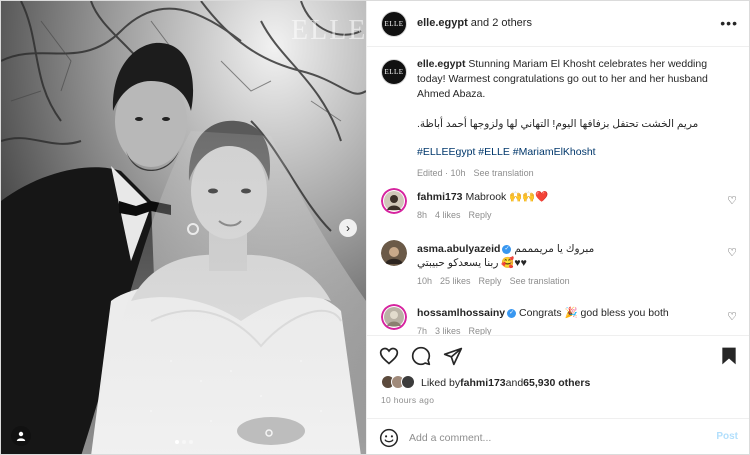 The height and width of the screenshot is (455, 750). I want to click on post-header: ELLE elle.egypt and 2 others •••, so click(558, 24).